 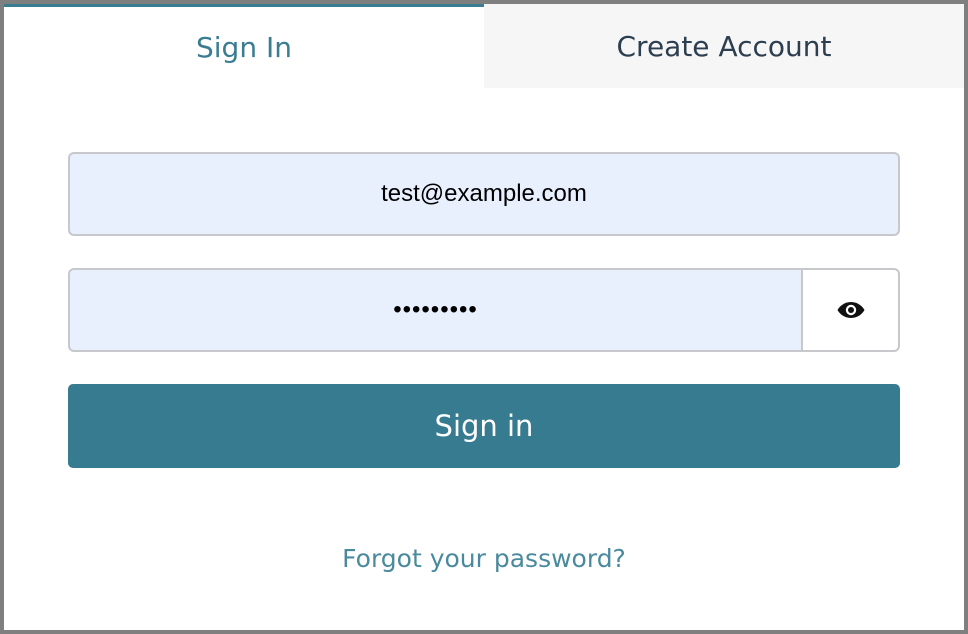 What do you see at coordinates (724, 46) in the screenshot?
I see `tab-create-account: Create Account` at bounding box center [724, 46].